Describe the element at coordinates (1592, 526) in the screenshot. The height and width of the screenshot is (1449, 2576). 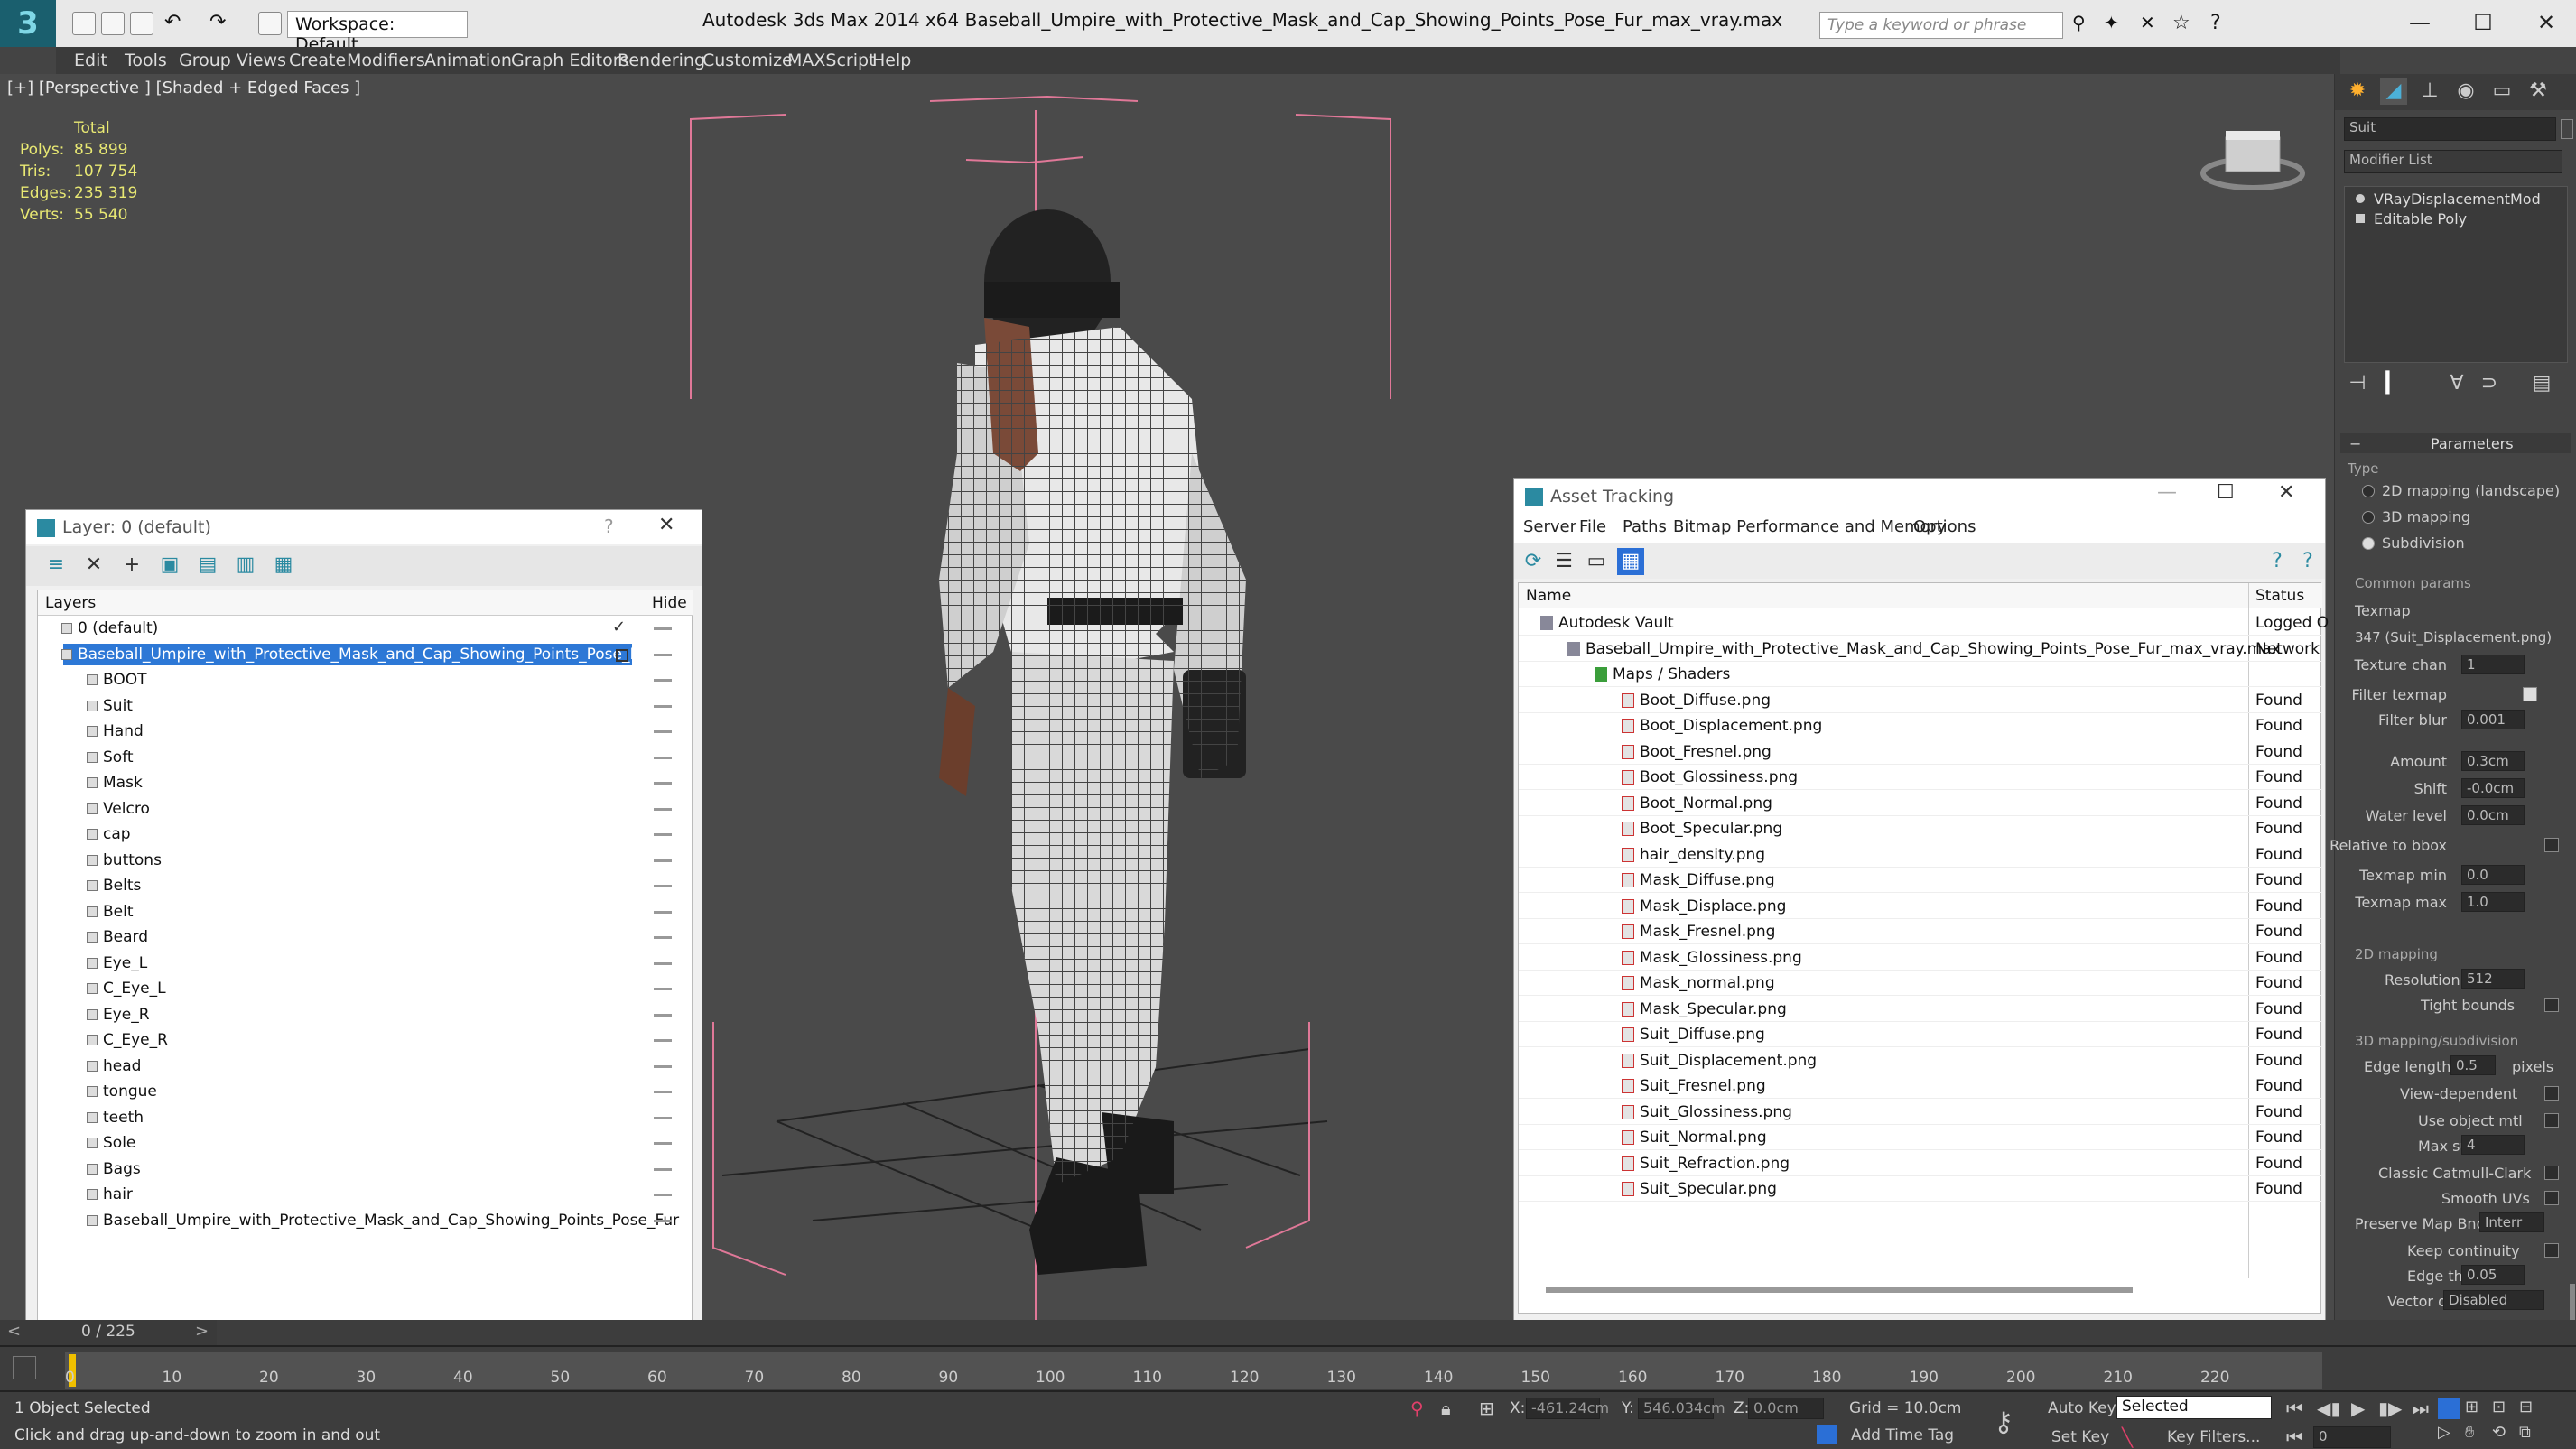
I see `asset-menu-file: File` at that location.